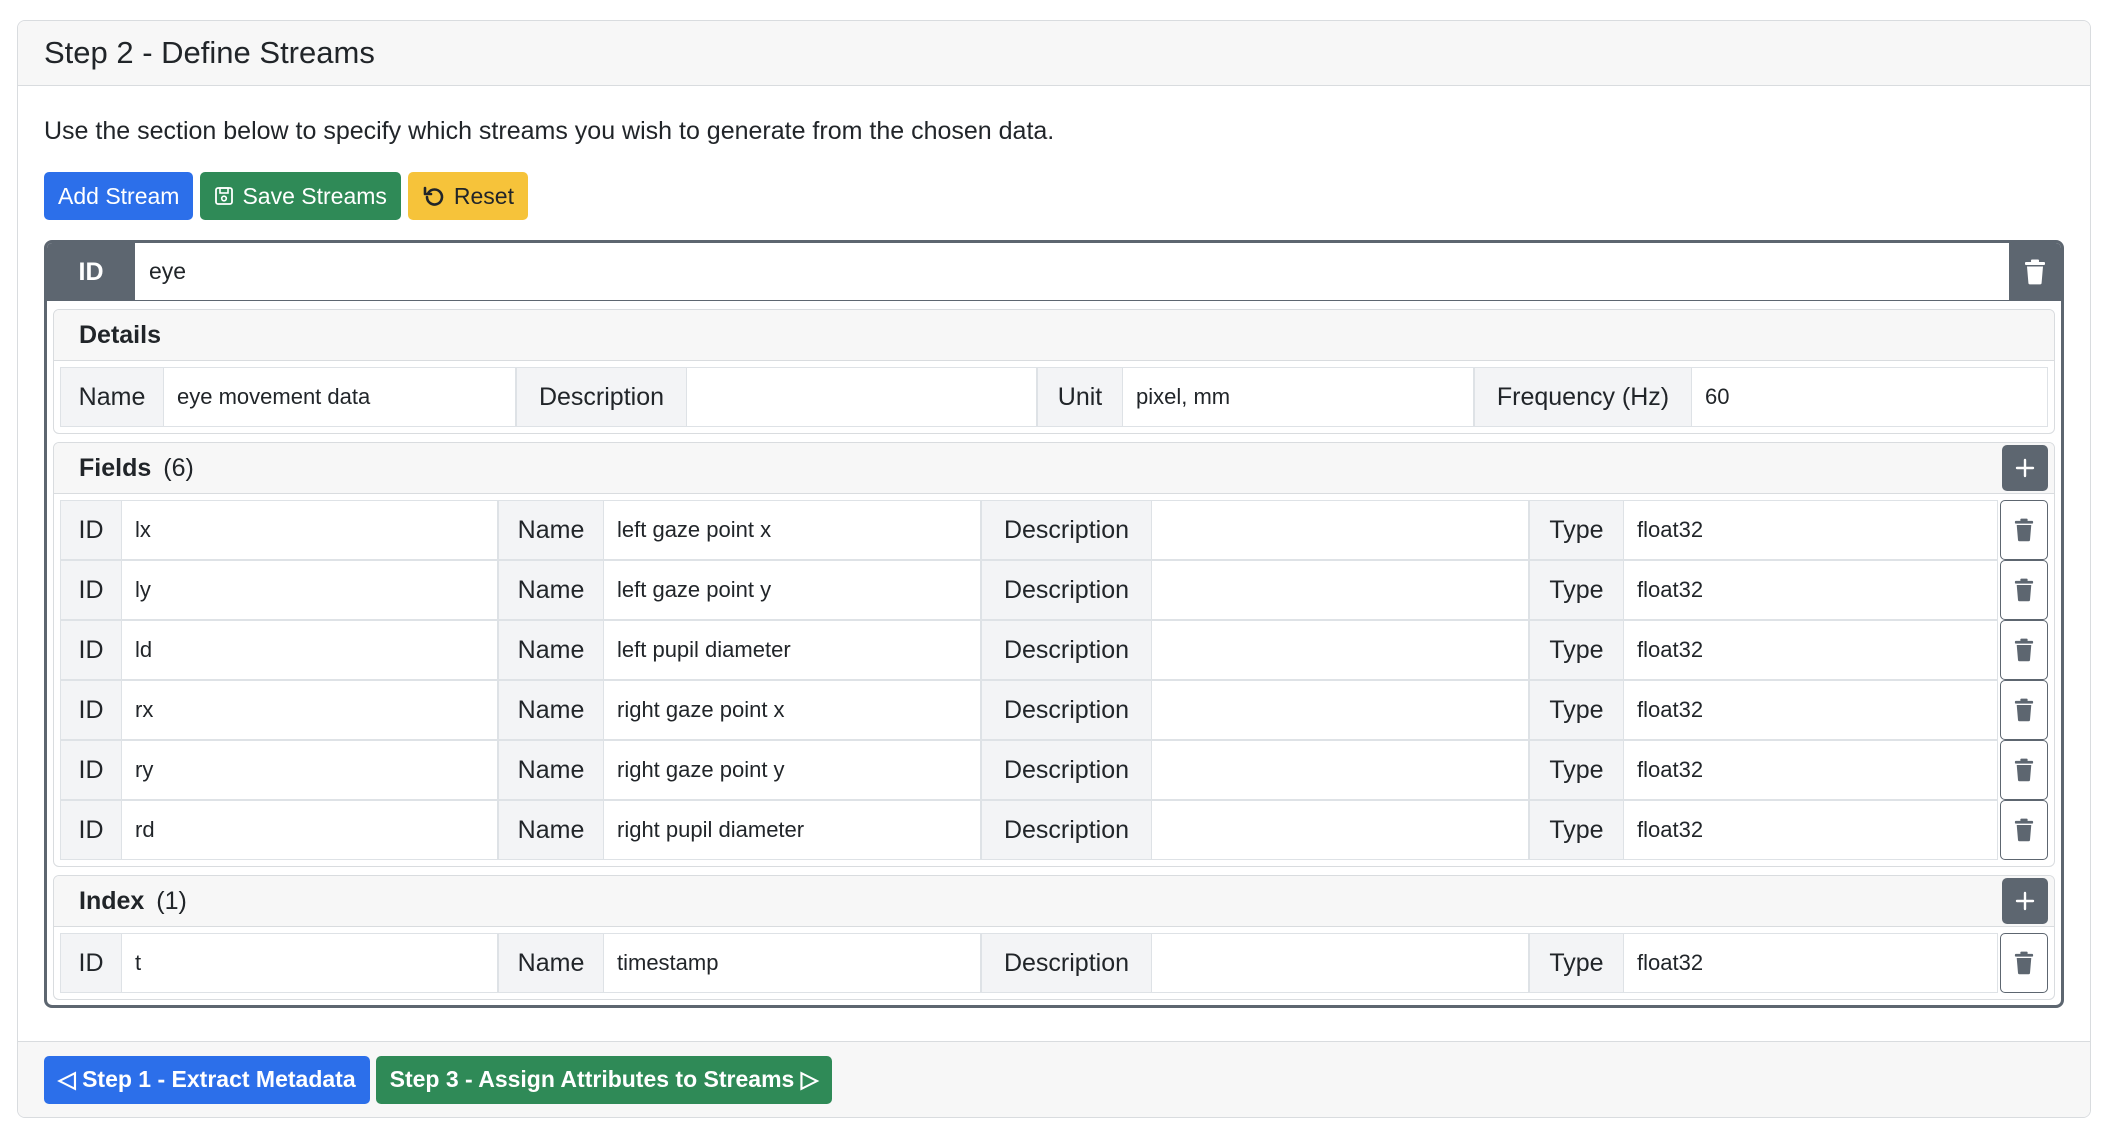  I want to click on reset-icon, so click(434, 196).